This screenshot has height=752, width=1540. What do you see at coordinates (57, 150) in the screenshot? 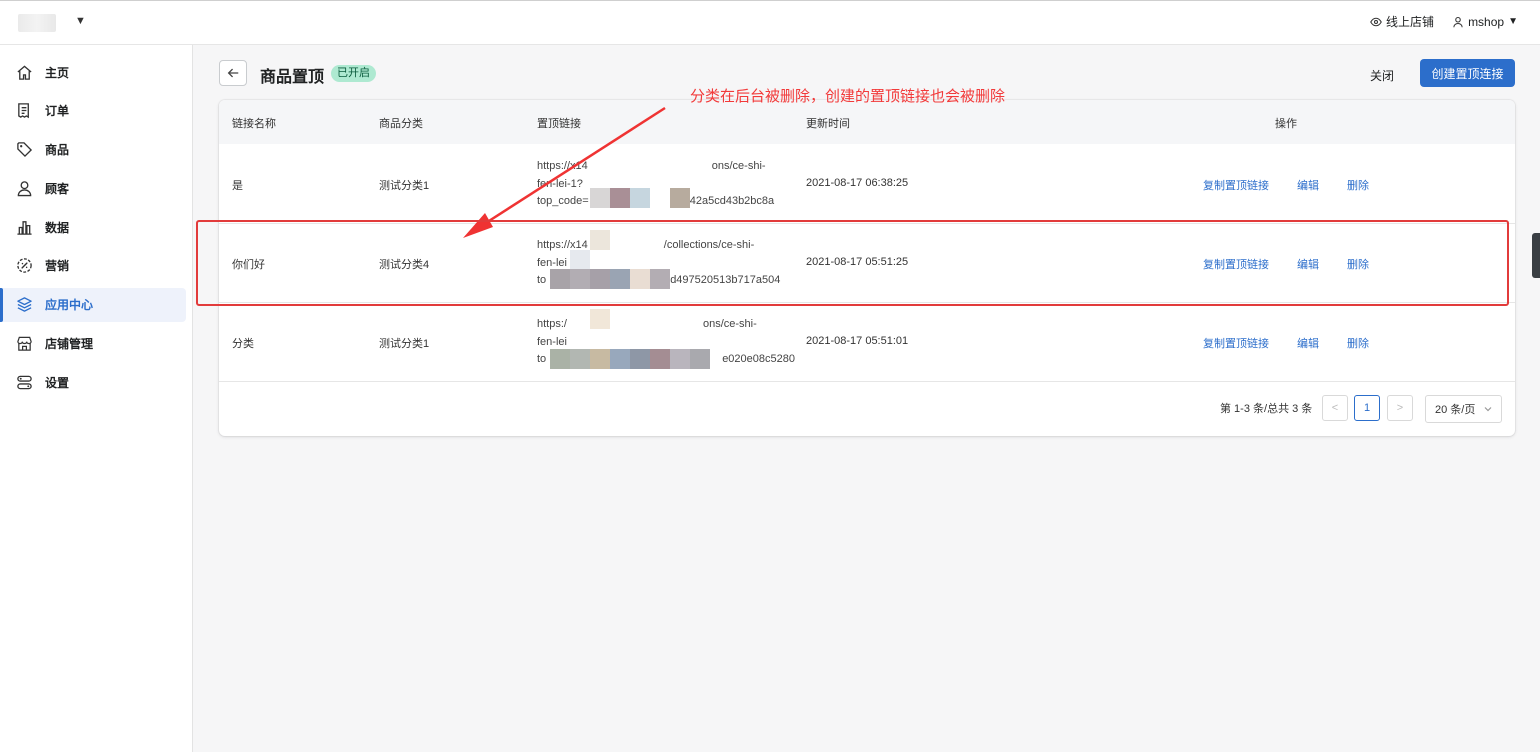
I see `sidebar-item-label: 商品` at bounding box center [57, 150].